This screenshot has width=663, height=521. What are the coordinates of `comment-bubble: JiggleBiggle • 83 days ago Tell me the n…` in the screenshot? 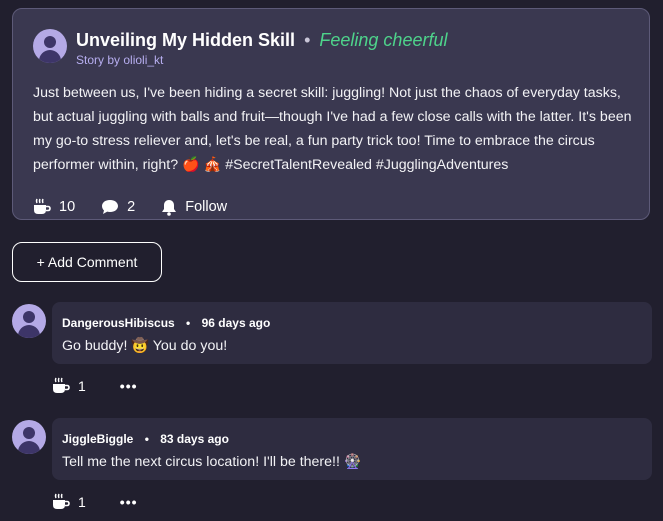 It's located at (352, 449).